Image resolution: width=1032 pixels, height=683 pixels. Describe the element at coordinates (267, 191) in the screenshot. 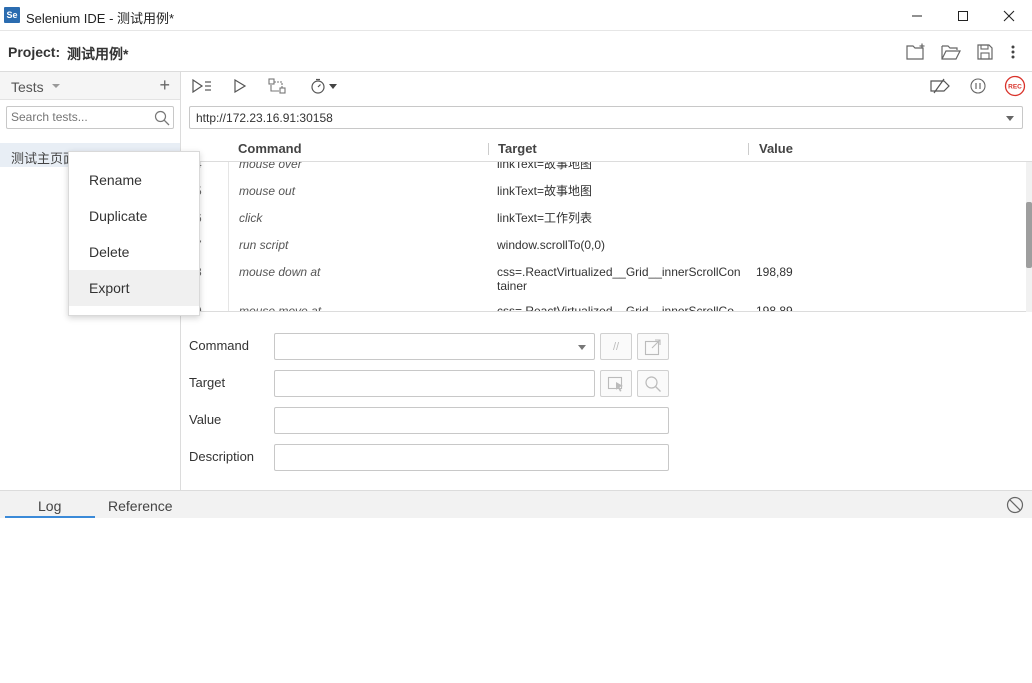

I see `row-command: mouse out` at that location.